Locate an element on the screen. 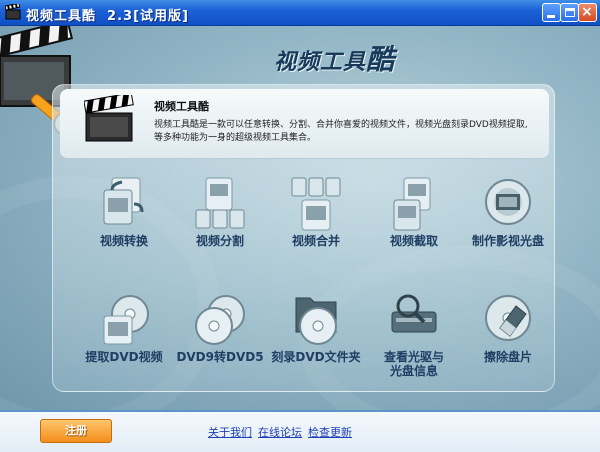  burn-dvd-folder-icon is located at coordinates (316, 321).